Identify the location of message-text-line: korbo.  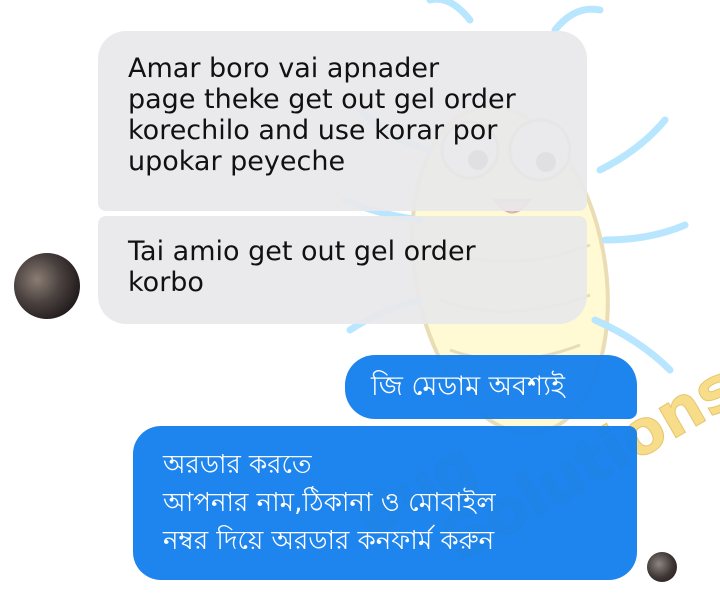
(166, 282).